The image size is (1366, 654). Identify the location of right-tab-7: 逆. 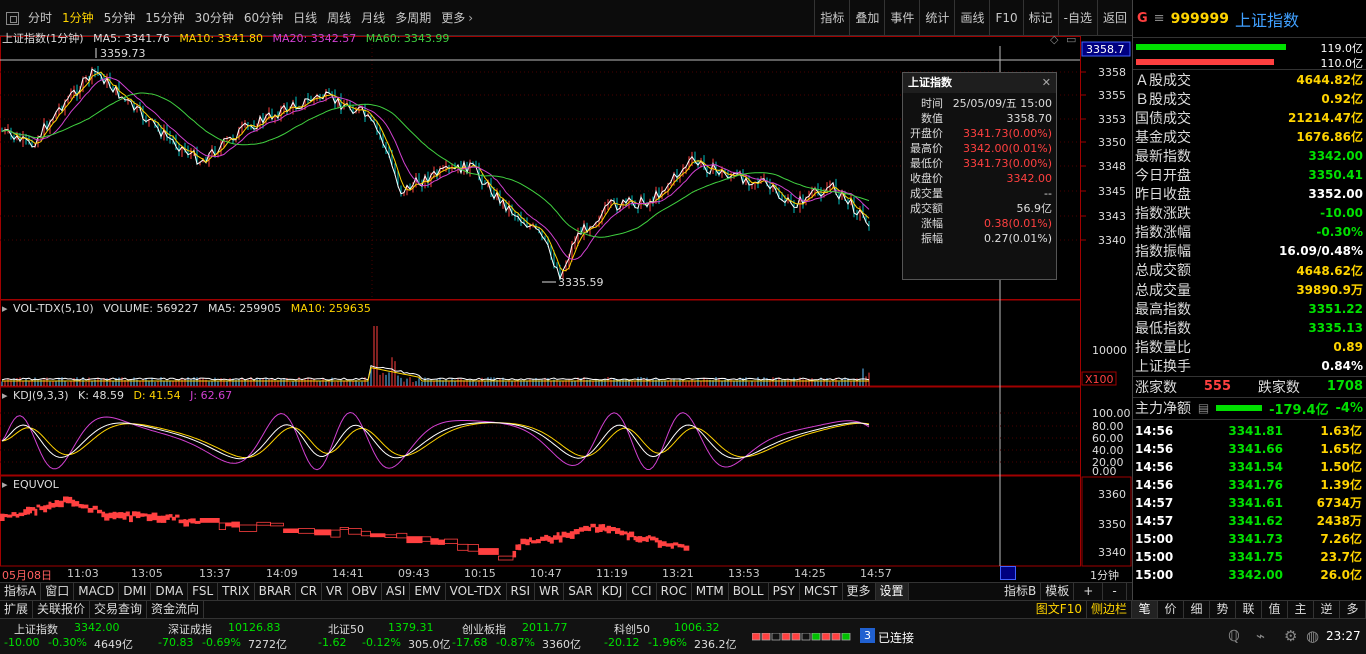
(1327, 609).